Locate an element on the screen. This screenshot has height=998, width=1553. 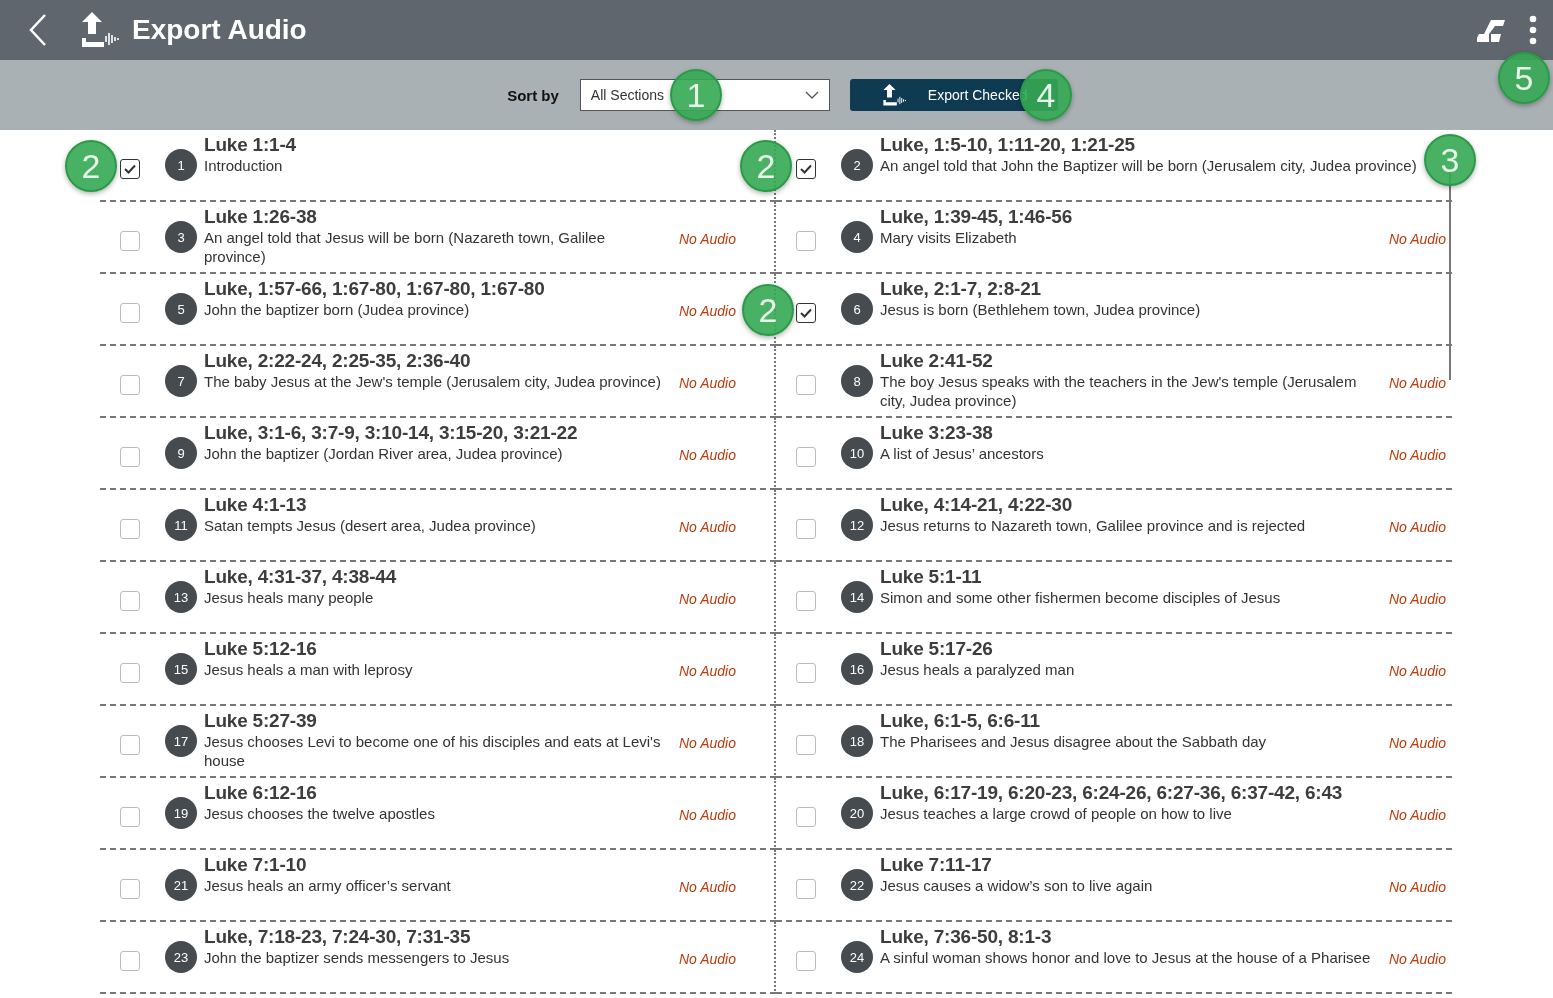
section-reference: Luke 7:1-10 is located at coordinates (255, 864).